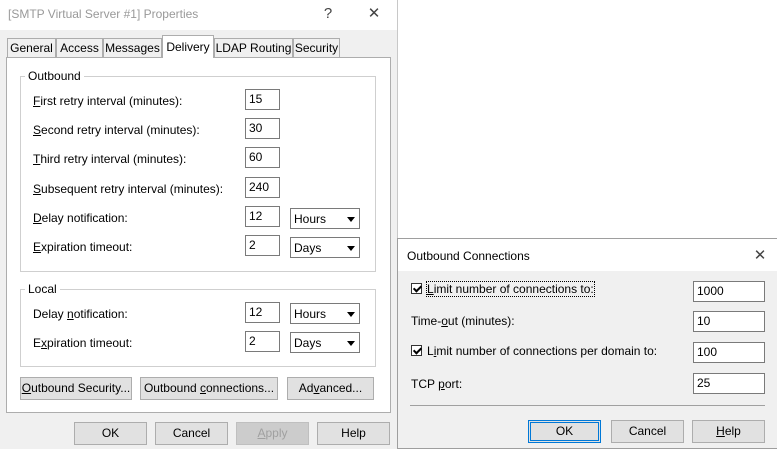 The height and width of the screenshot is (449, 777). I want to click on delay-notification-unit-select: Hours, so click(325, 218).